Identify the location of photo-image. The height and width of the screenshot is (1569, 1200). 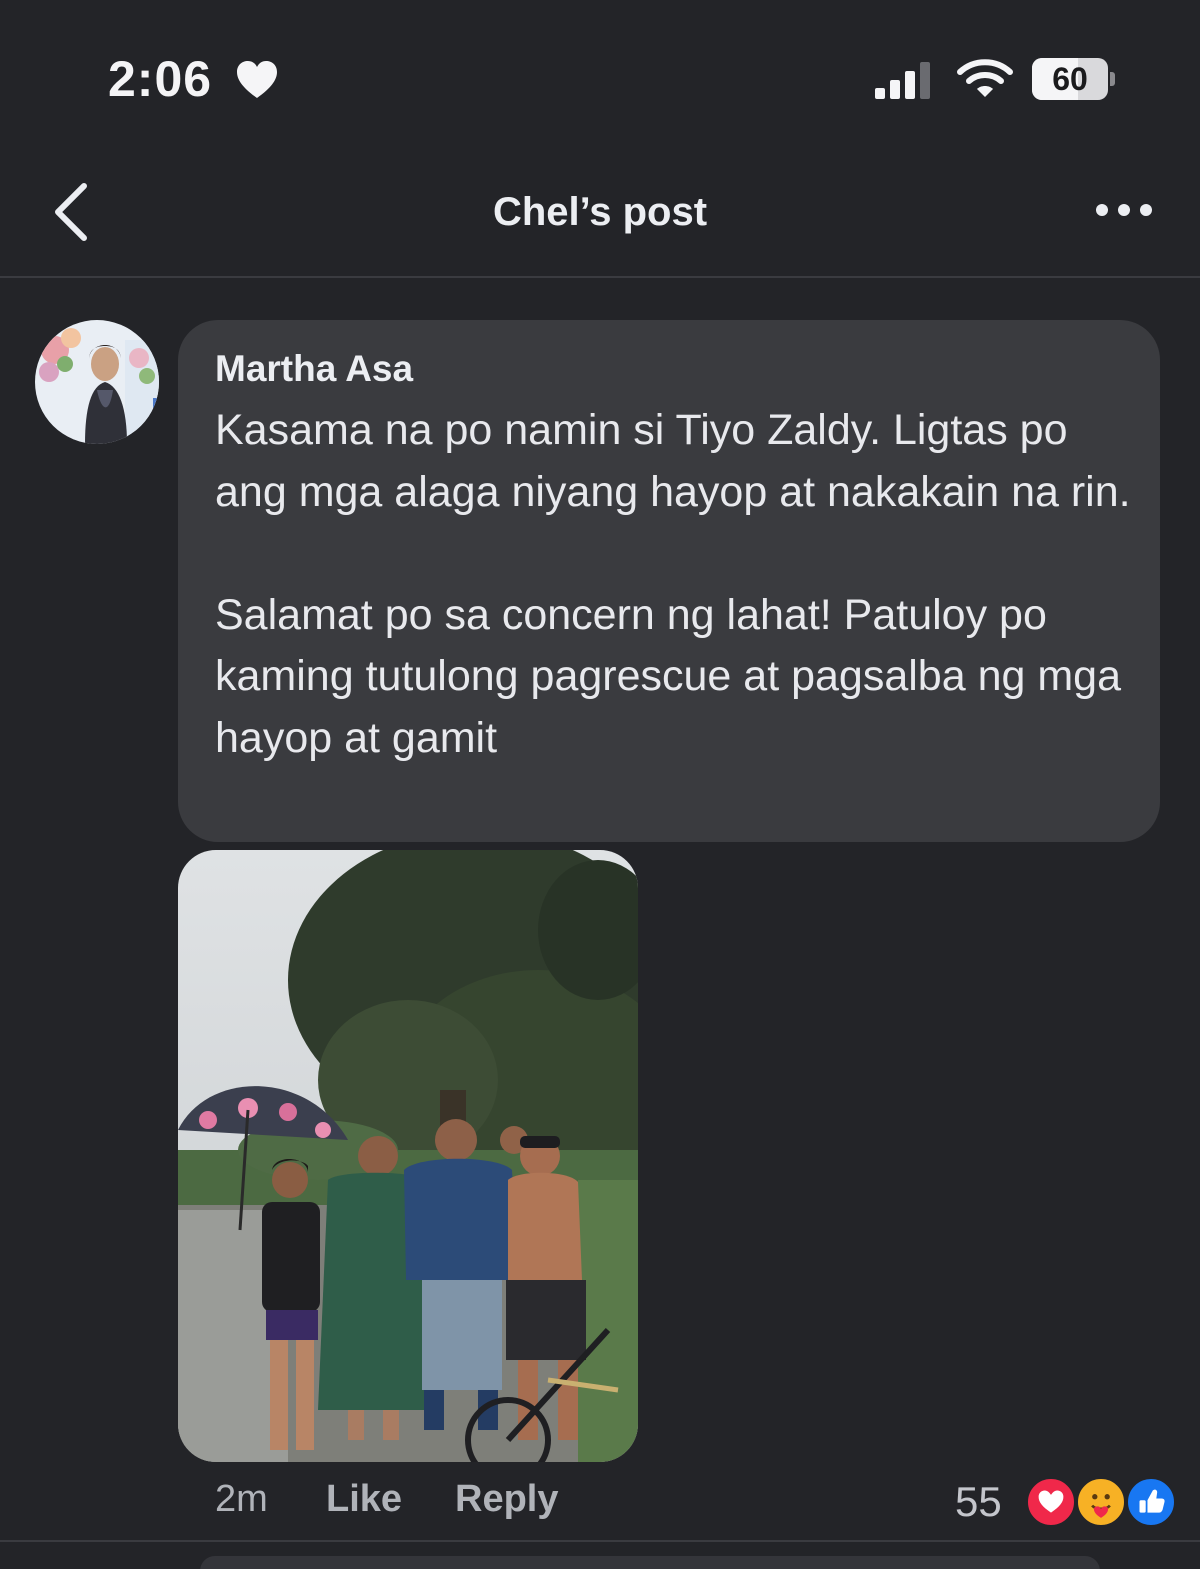
(408, 1156).